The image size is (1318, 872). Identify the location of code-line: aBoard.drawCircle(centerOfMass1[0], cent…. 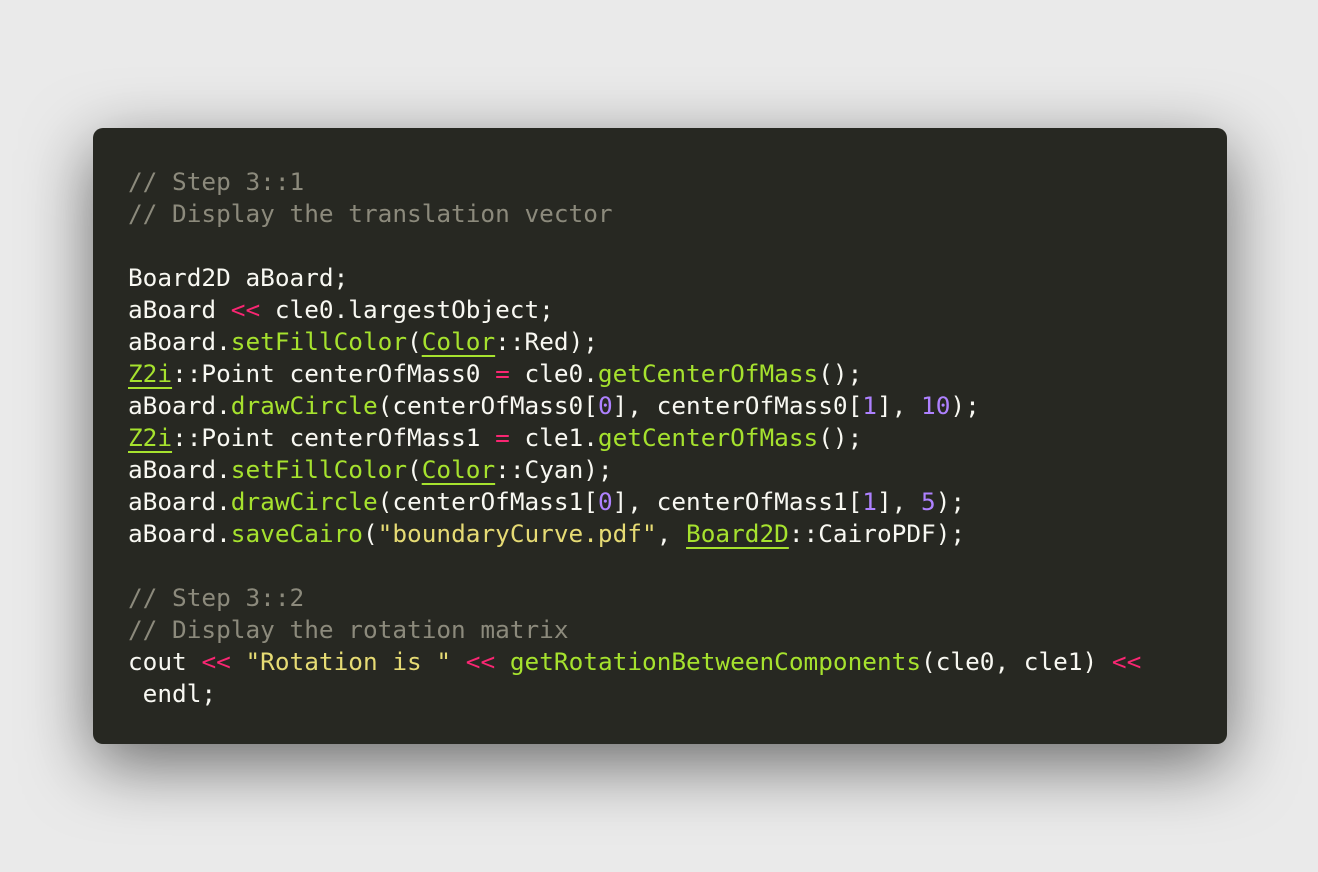
(677, 502).